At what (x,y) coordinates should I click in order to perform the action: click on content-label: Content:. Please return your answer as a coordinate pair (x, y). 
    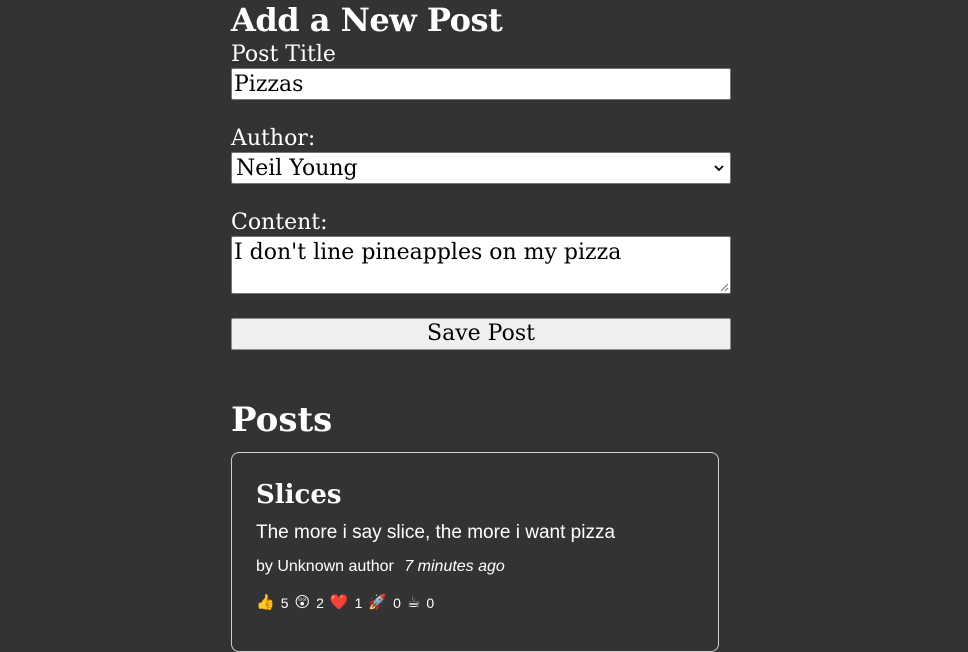
    Looking at the image, I should click on (279, 222).